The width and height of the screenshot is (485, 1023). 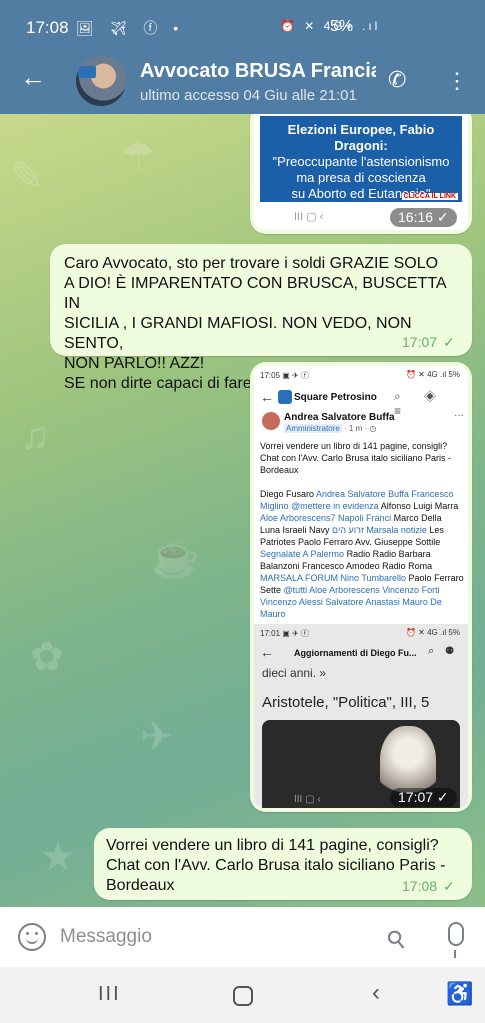 What do you see at coordinates (379, 530) in the screenshot?
I see `tag-link: זרוע הים Marsala notizie` at bounding box center [379, 530].